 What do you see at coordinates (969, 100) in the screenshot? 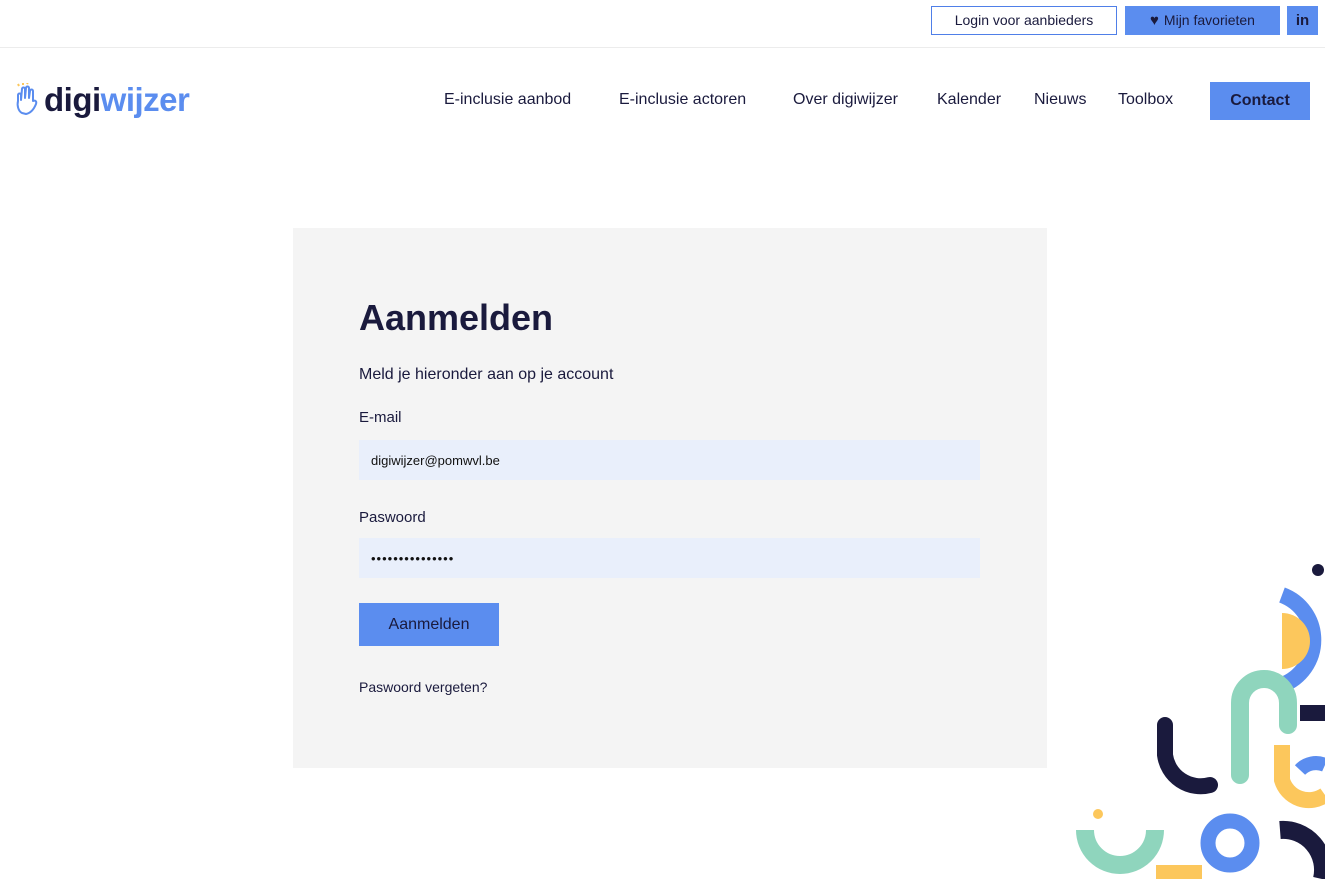
I see `nav-item-kalender: Kalender` at bounding box center [969, 100].